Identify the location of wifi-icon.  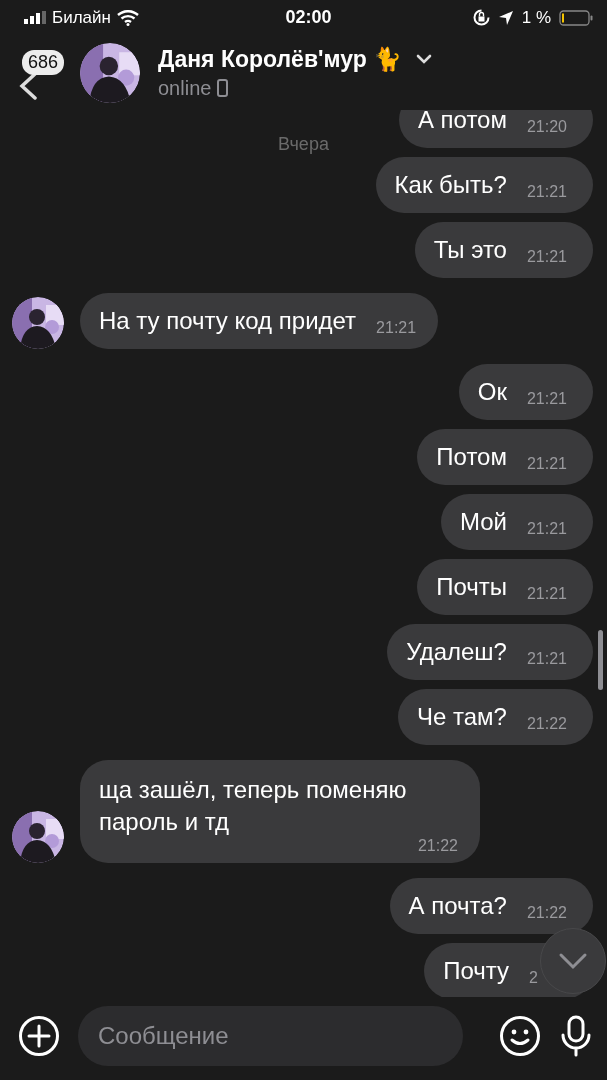
(127, 17).